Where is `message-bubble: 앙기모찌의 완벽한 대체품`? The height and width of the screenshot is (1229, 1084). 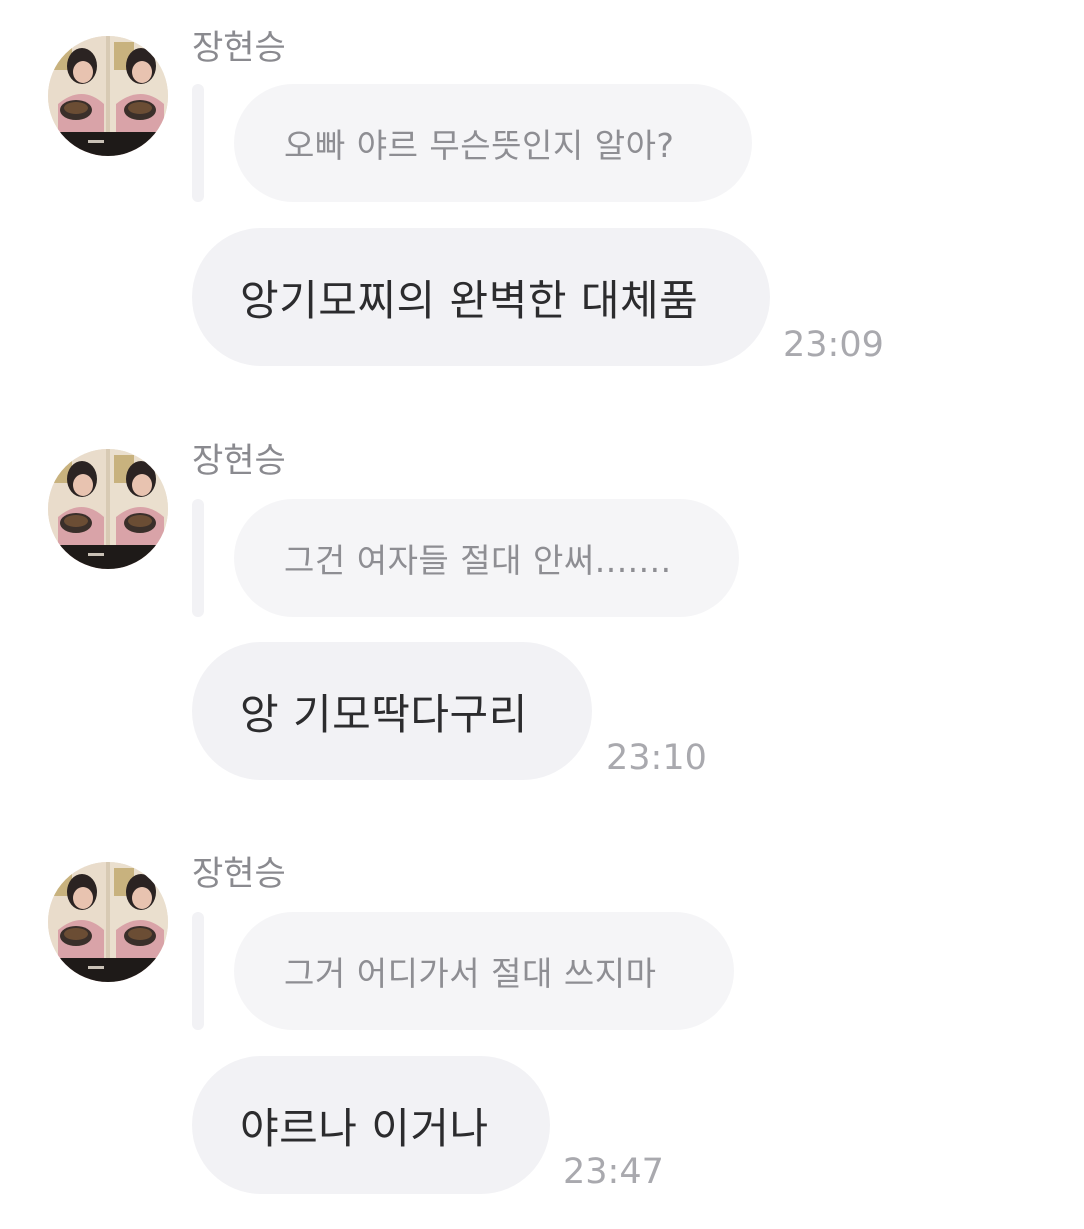
message-bubble: 앙기모찌의 완벽한 대체품 is located at coordinates (481, 297).